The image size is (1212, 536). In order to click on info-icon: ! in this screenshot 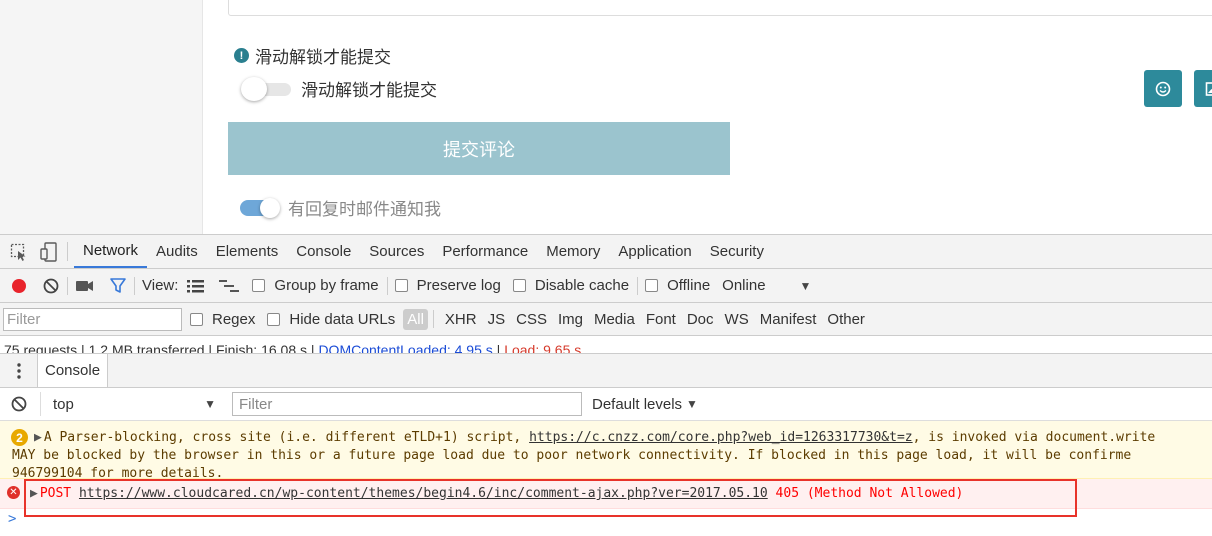, I will do `click(241, 55)`.